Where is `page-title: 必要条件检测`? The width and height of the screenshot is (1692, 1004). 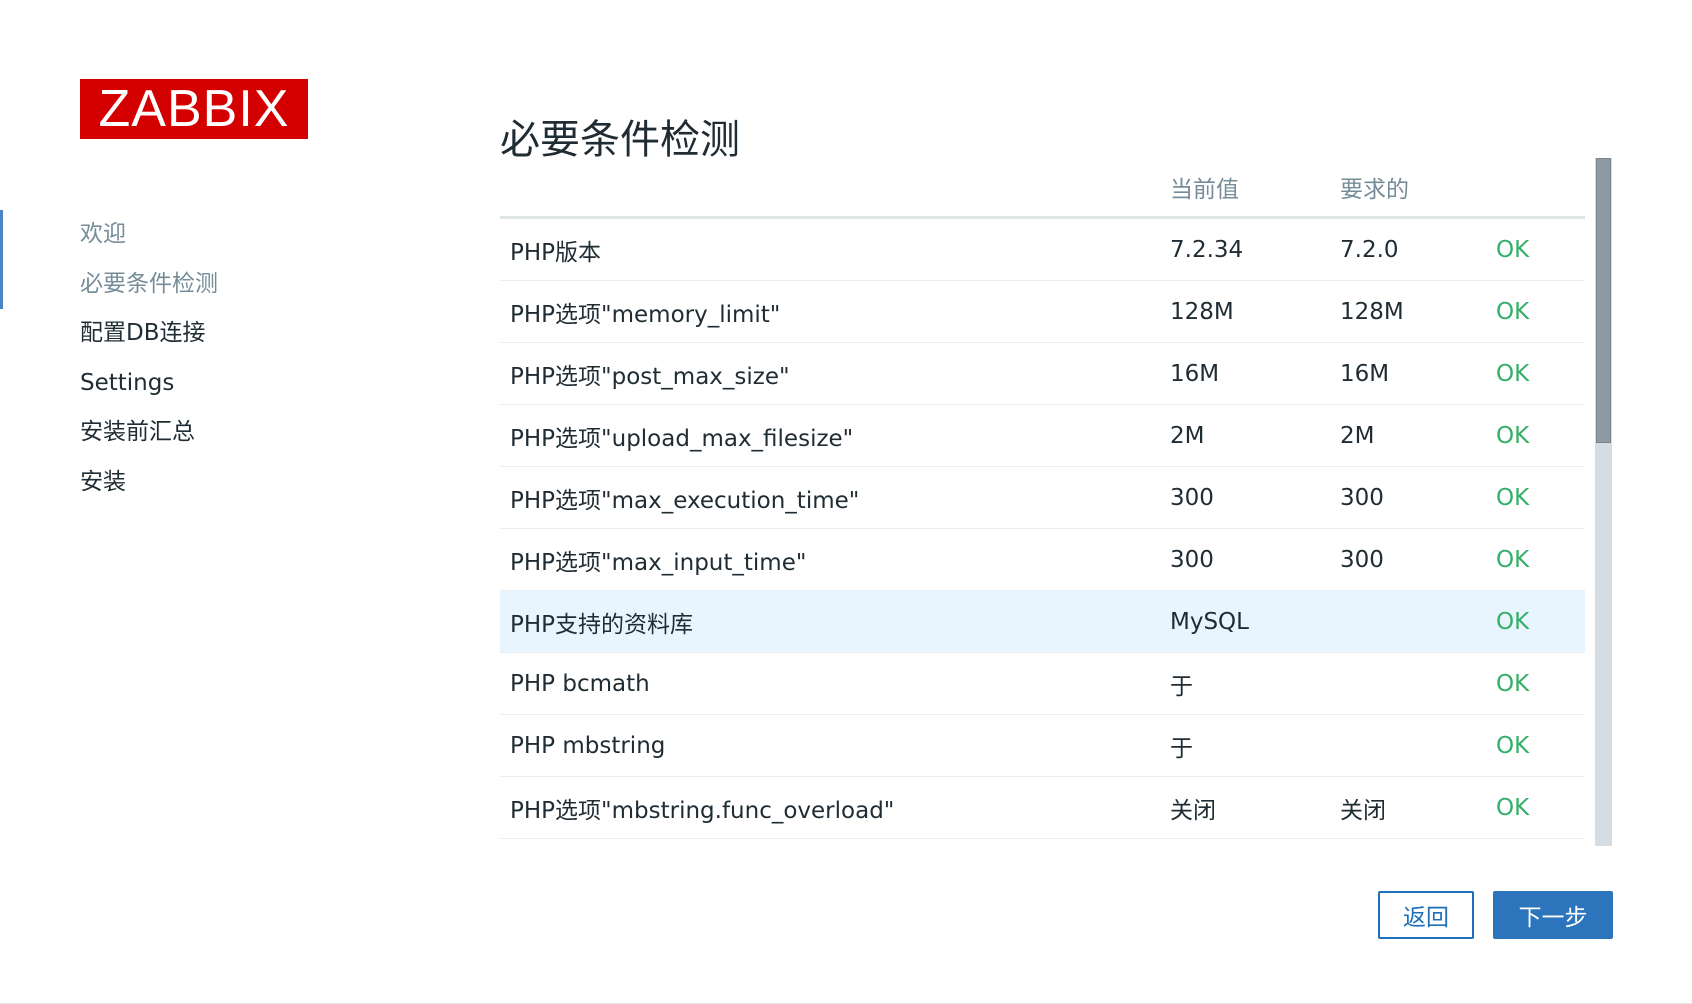
page-title: 必要条件检测 is located at coordinates (620, 139).